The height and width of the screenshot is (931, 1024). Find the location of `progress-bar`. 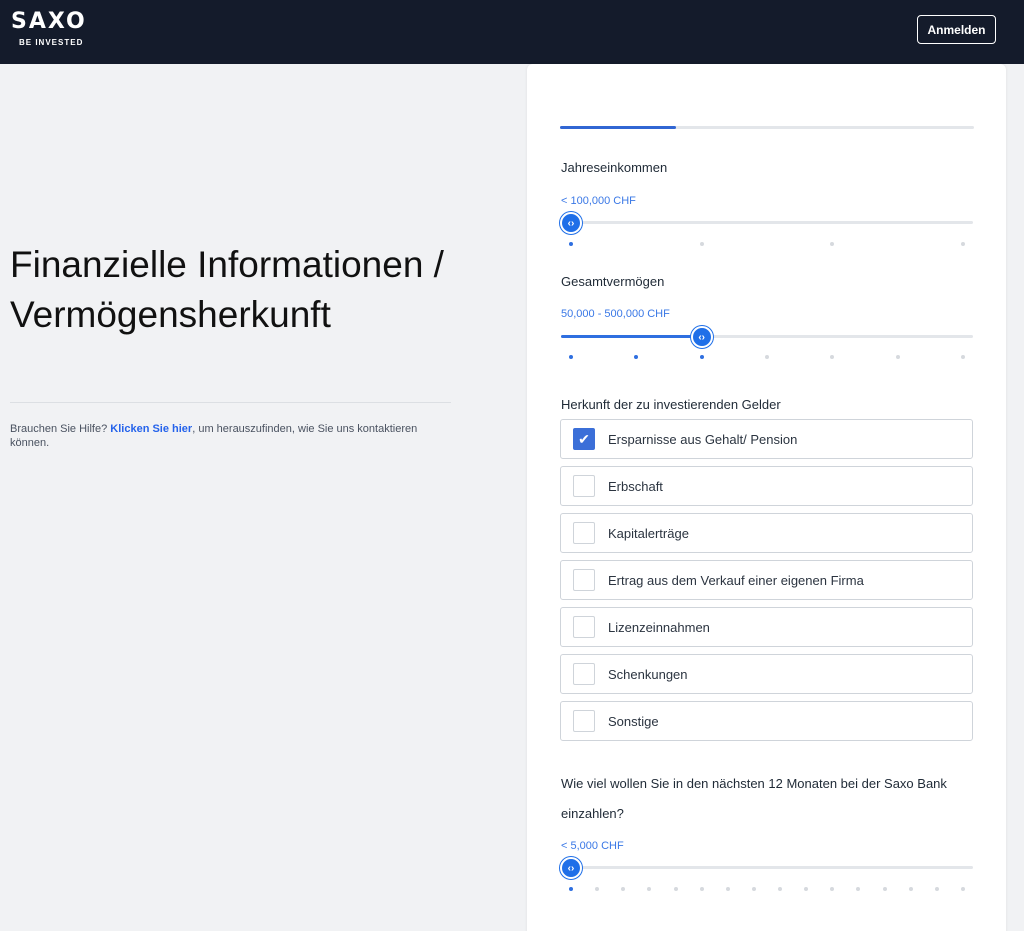

progress-bar is located at coordinates (767, 127).